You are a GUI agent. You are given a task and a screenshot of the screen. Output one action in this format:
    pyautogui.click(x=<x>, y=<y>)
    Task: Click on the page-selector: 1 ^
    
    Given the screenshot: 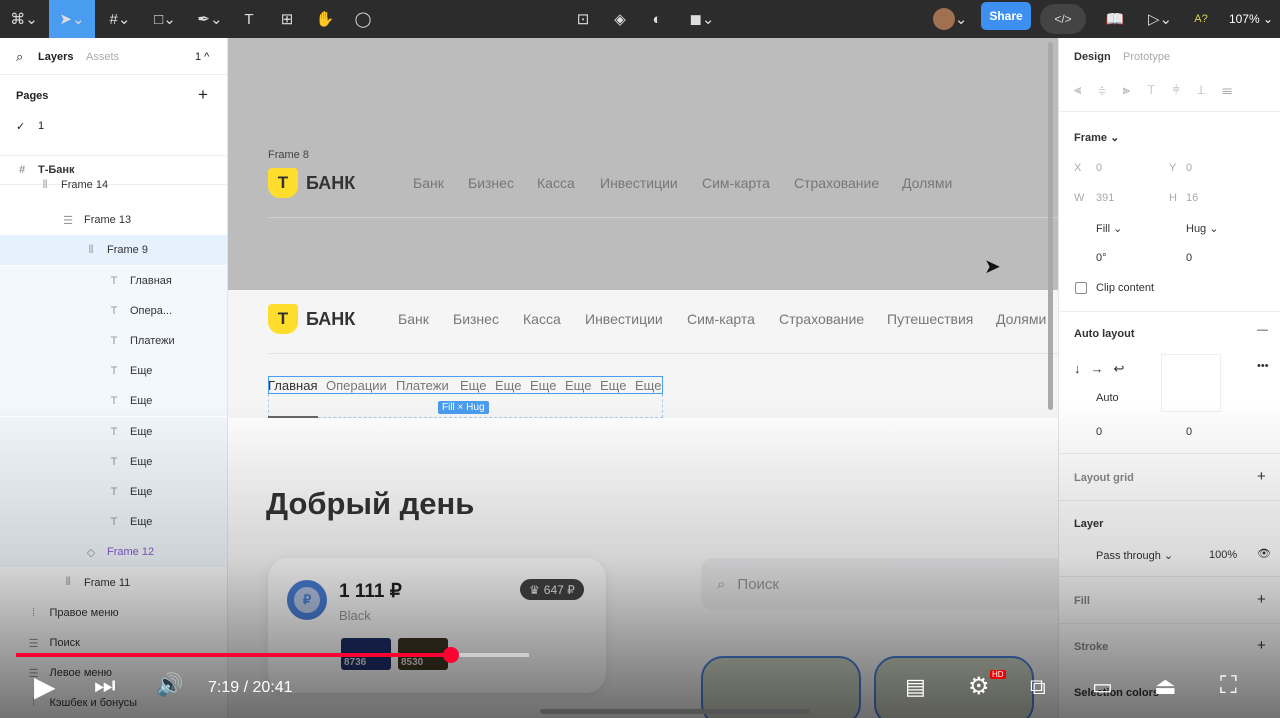 What is the action you would take?
    pyautogui.click(x=202, y=57)
    